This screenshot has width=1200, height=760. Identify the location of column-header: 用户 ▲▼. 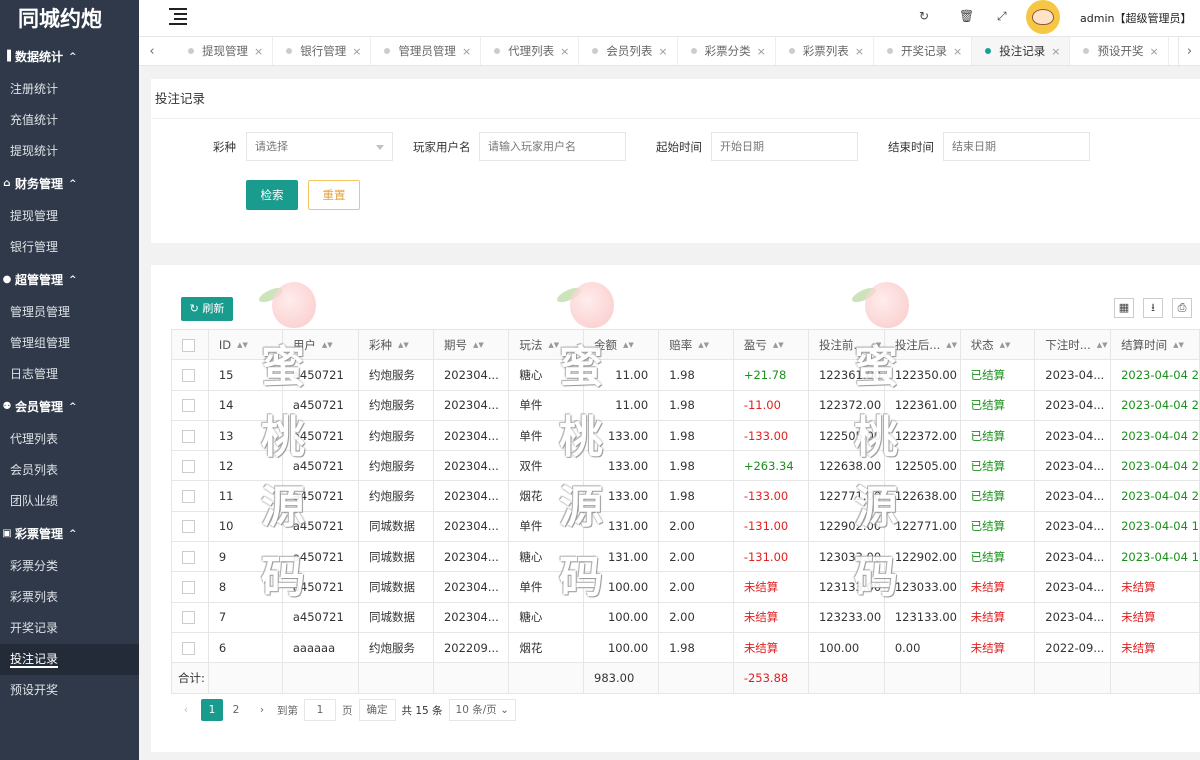
(320, 344).